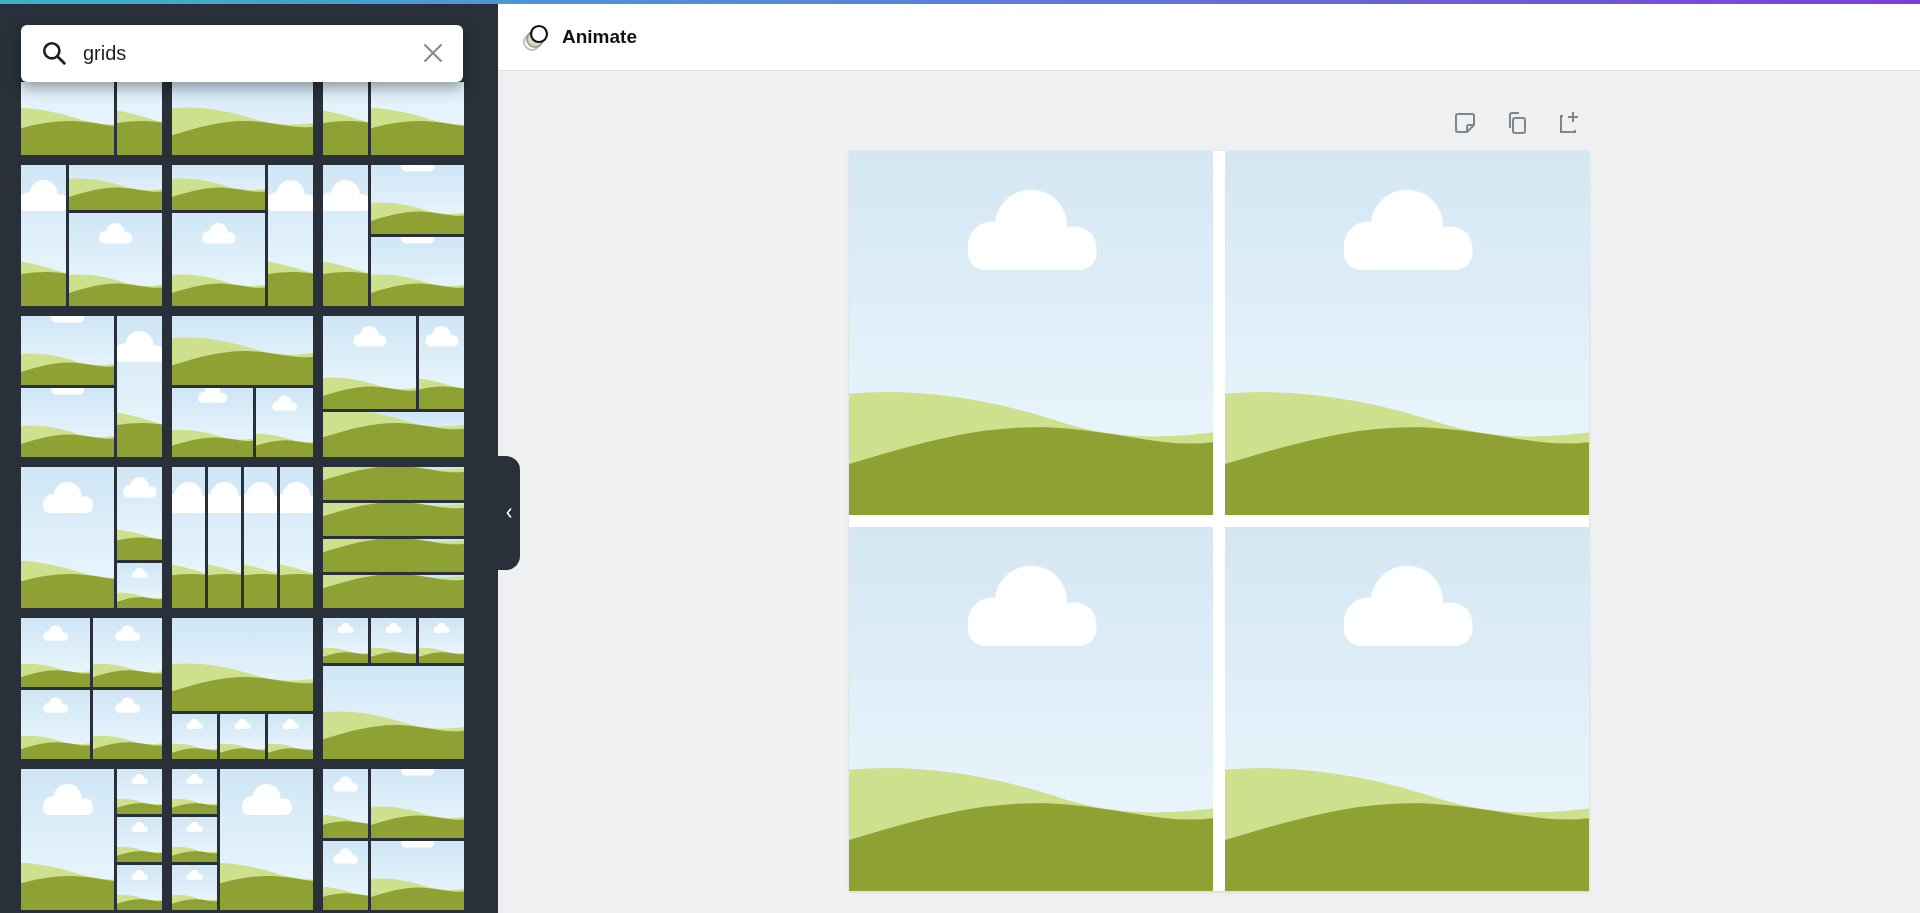  Describe the element at coordinates (579, 37) in the screenshot. I see `animate-button: Animate` at that location.